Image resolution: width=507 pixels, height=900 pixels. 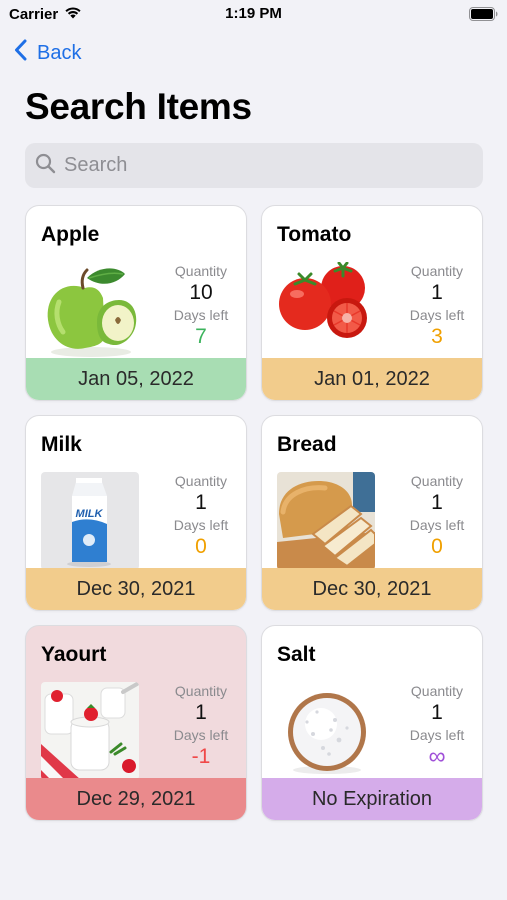 What do you see at coordinates (20, 53) in the screenshot?
I see `chevron-left-icon` at bounding box center [20, 53].